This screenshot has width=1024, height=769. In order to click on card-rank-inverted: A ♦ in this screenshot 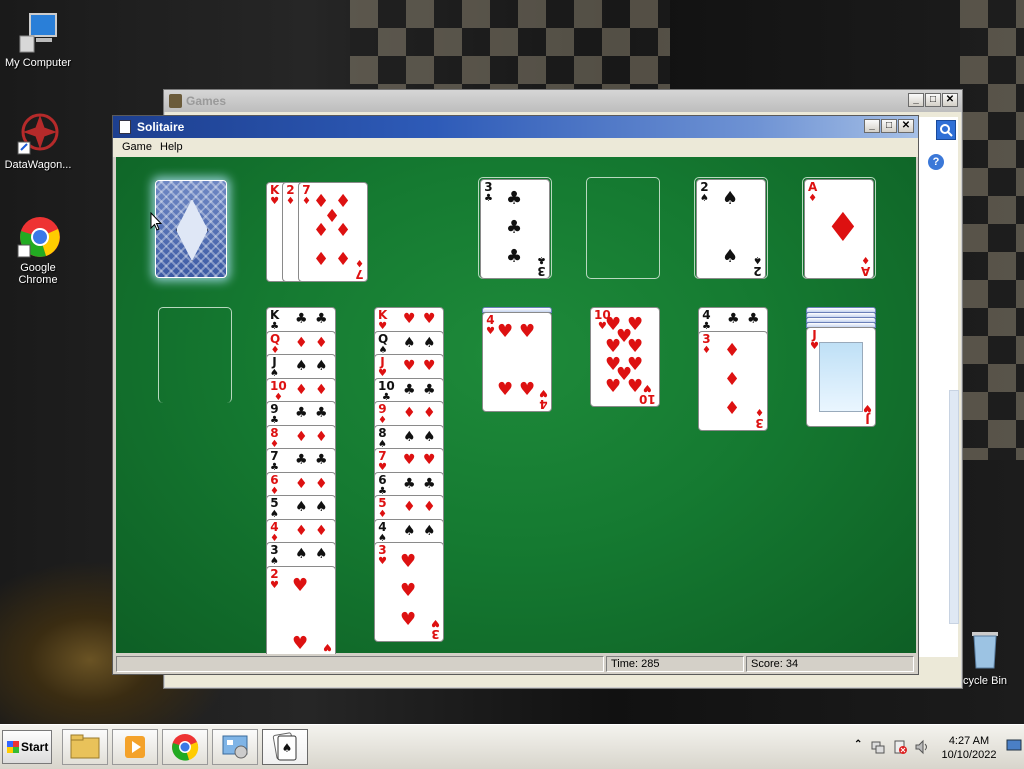, I will do `click(865, 266)`.